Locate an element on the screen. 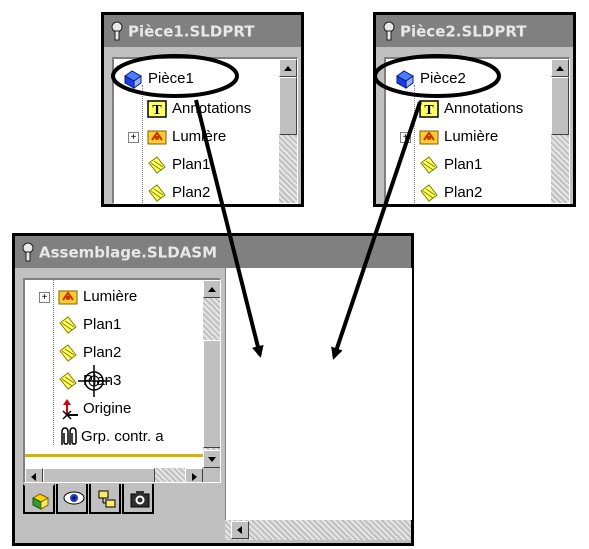 The height and width of the screenshot is (549, 589). highlight-ellipse-part1 is located at coordinates (175, 76).